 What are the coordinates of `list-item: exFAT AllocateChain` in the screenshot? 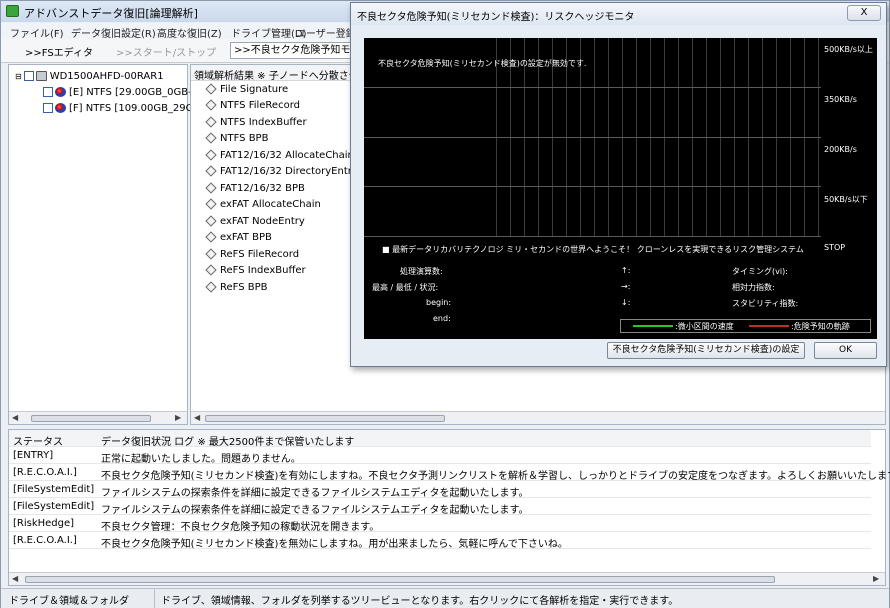 It's located at (263, 206).